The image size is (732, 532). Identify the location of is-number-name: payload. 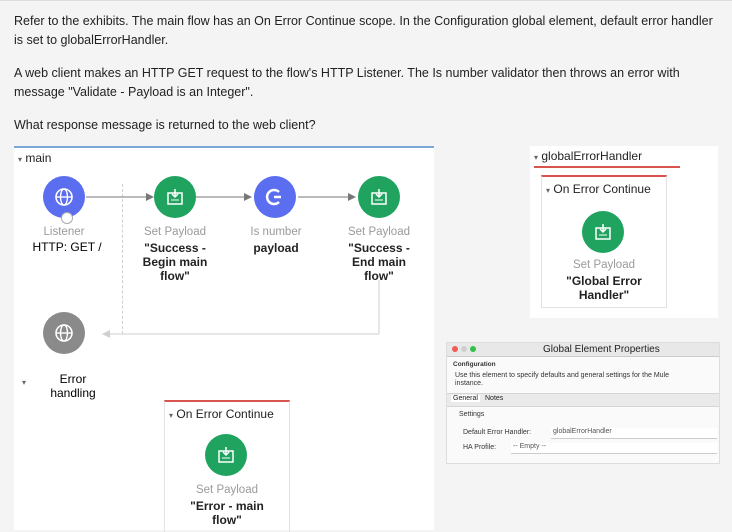
(276, 248).